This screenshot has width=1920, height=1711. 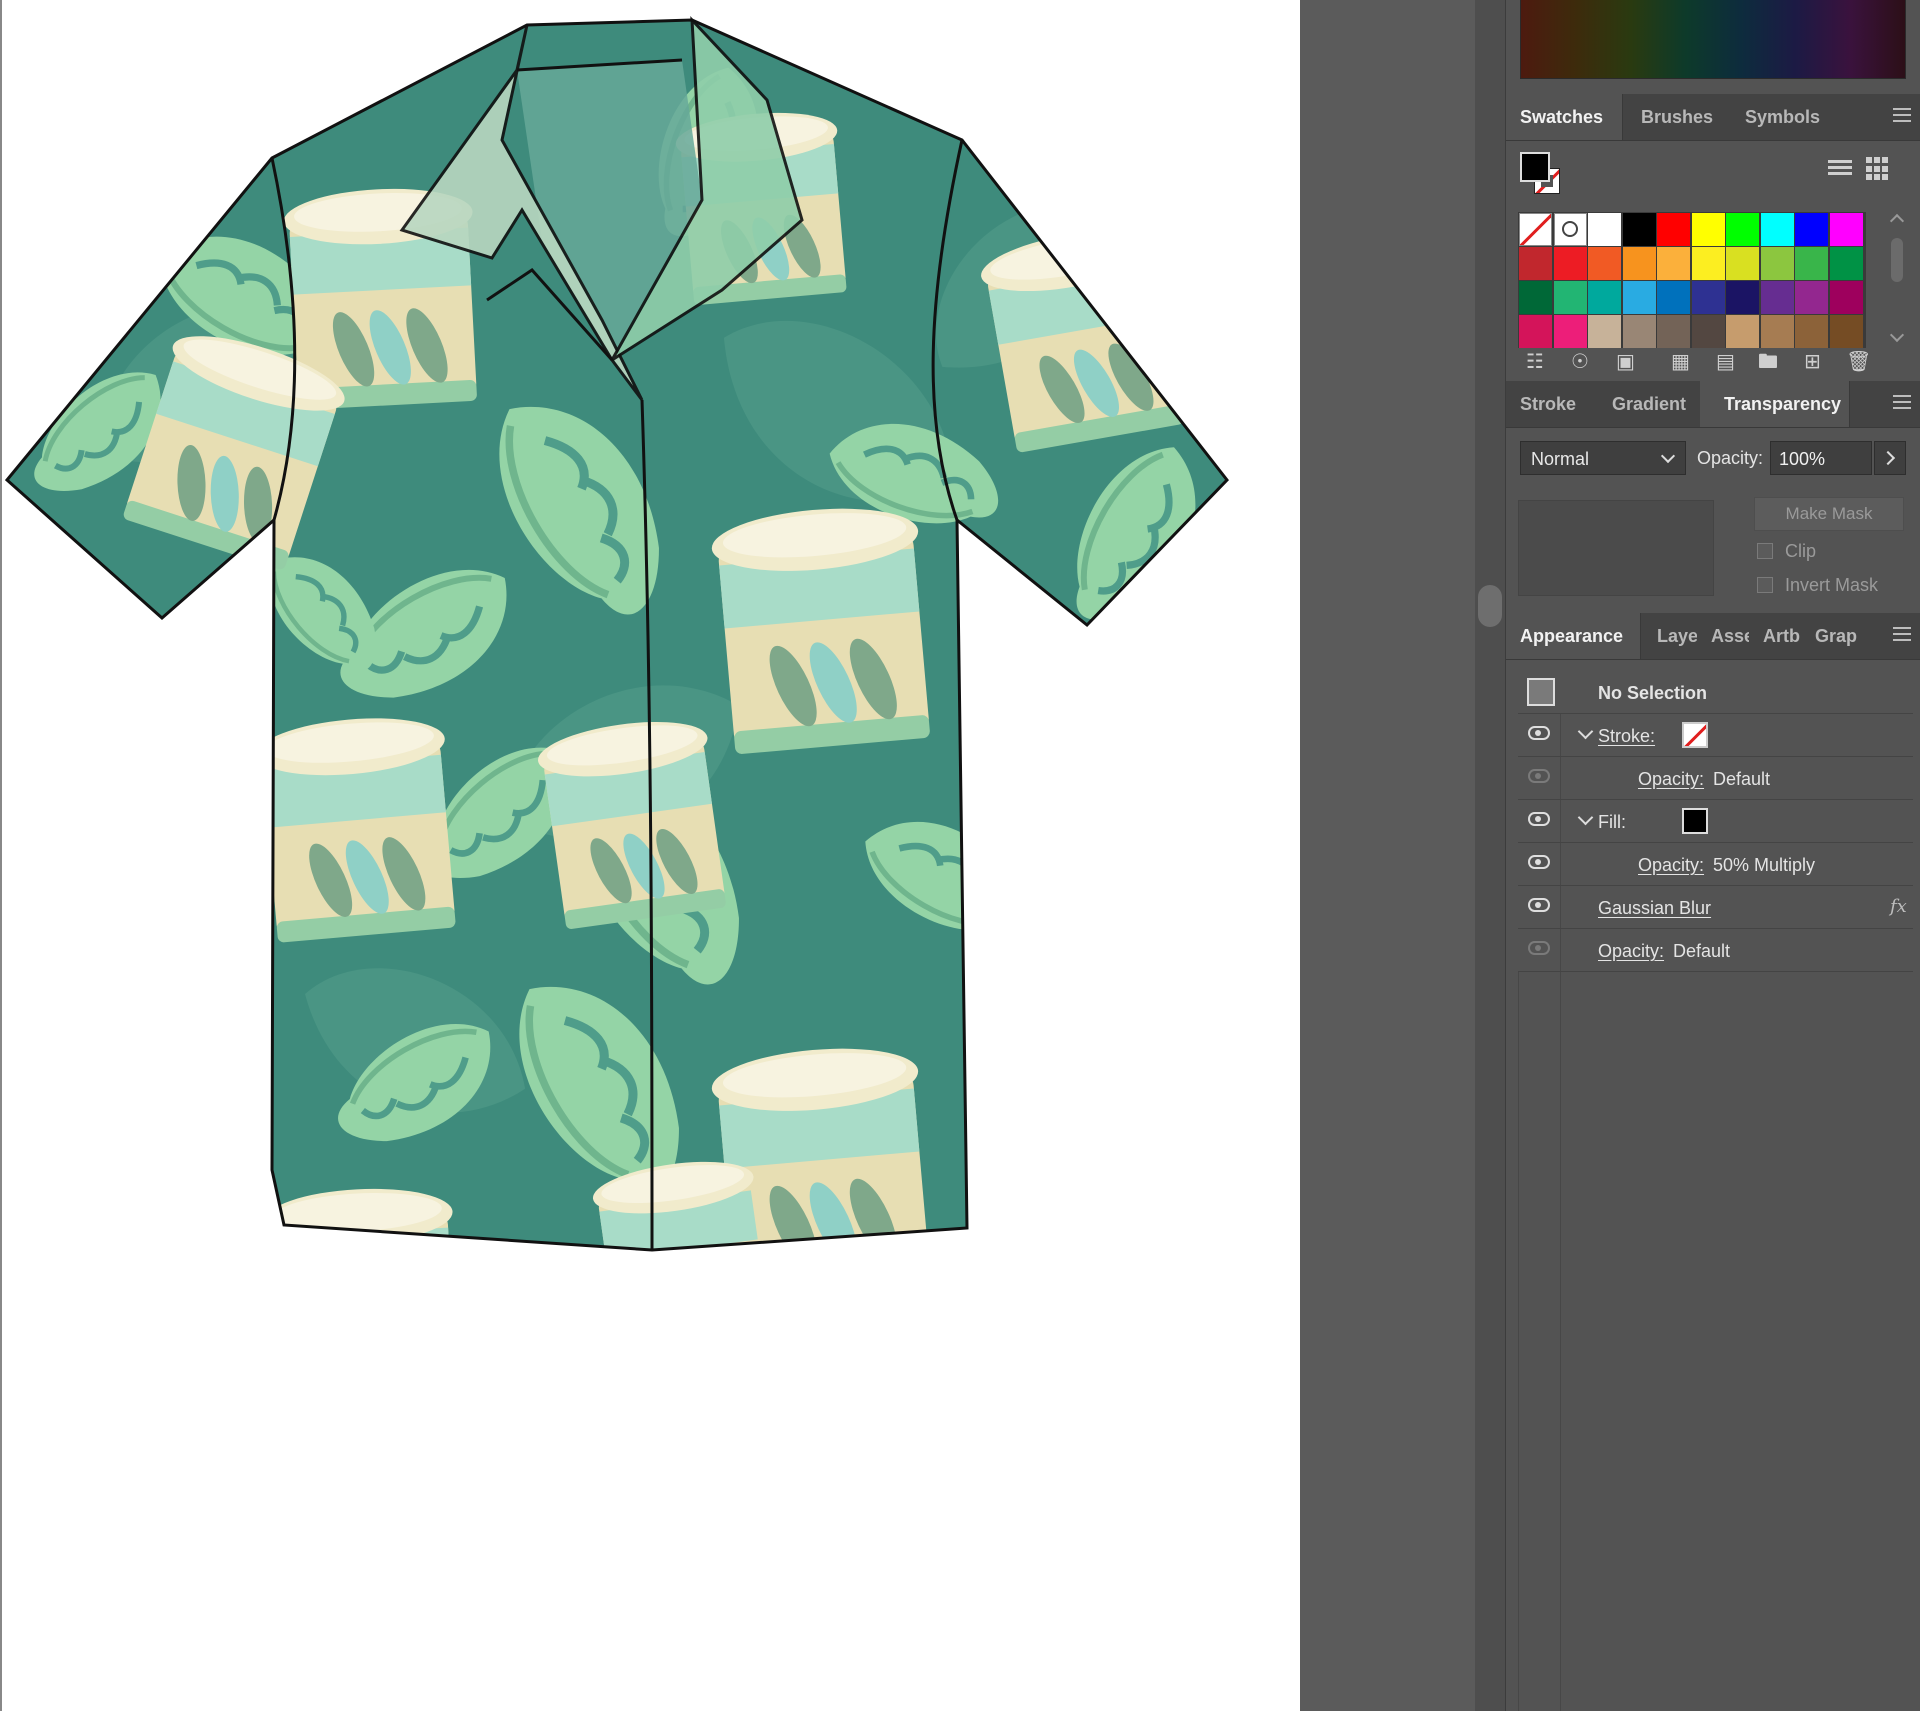 What do you see at coordinates (1846, 229) in the screenshot?
I see `swatch-ff00ff` at bounding box center [1846, 229].